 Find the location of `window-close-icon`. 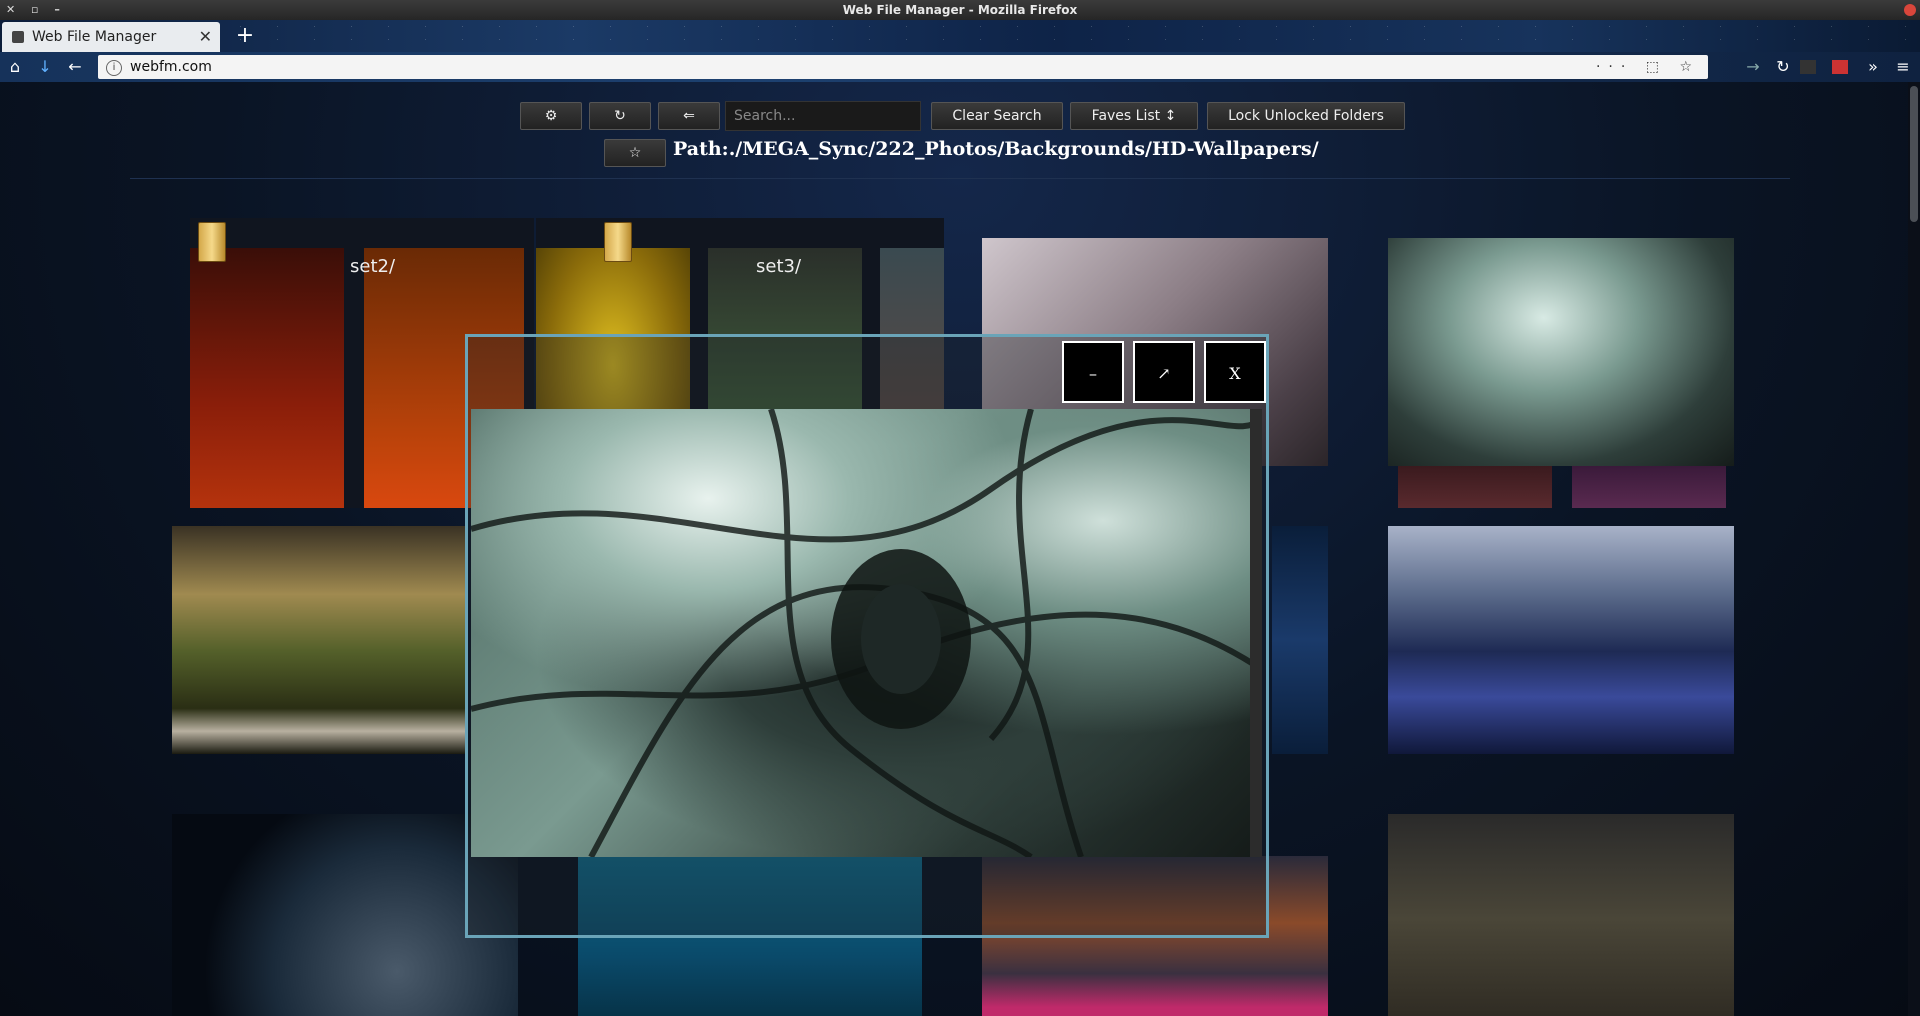

window-close-icon is located at coordinates (1910, 10).